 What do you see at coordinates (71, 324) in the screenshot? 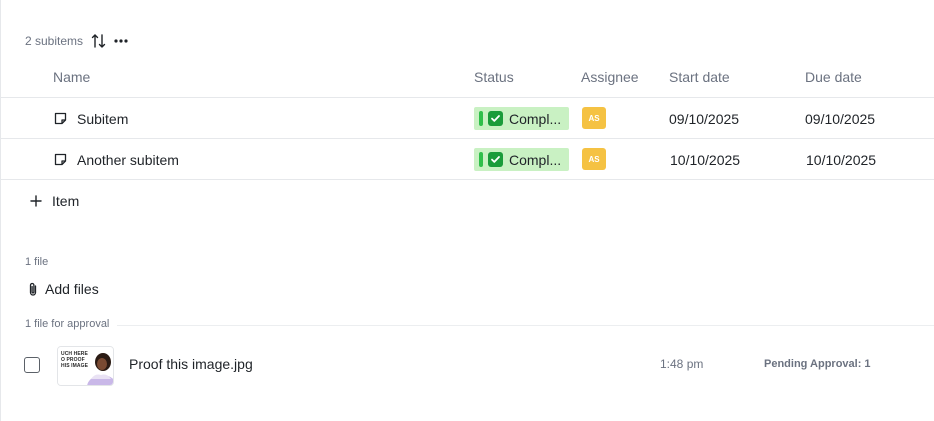
I see `approval-section-label: 1 file for approval` at bounding box center [71, 324].